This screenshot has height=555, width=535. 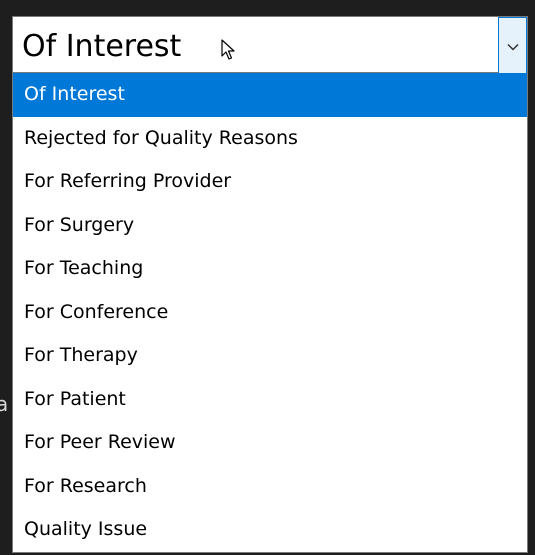 What do you see at coordinates (270, 44) in the screenshot?
I see `dropdown-select-box: Of Interest` at bounding box center [270, 44].